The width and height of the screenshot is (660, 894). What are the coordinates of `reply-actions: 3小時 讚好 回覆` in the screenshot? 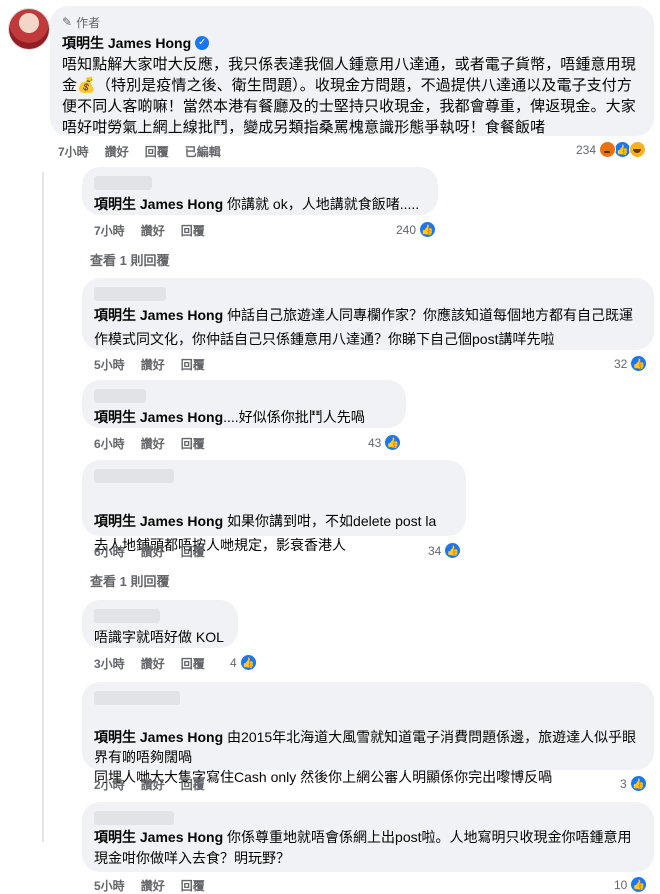 It's located at (149, 663).